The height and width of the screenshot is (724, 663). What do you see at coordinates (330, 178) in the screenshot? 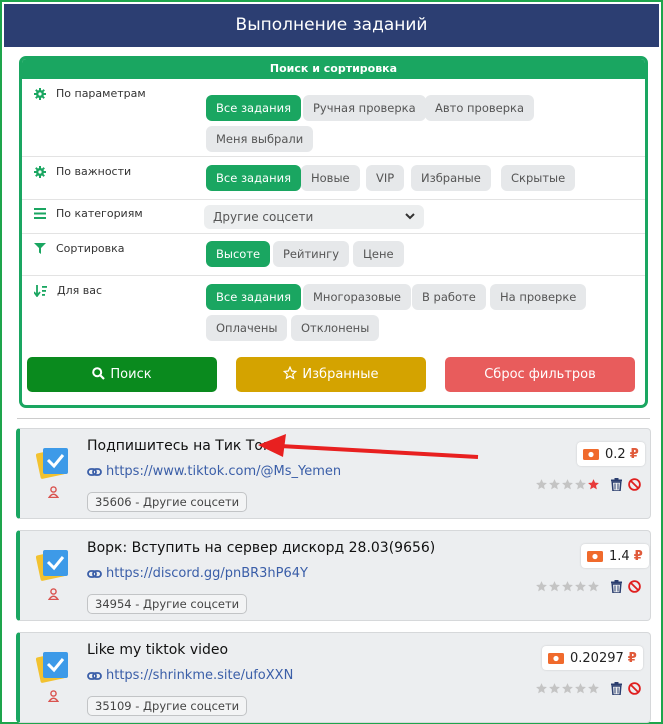
I see `chip-new: Новые` at bounding box center [330, 178].